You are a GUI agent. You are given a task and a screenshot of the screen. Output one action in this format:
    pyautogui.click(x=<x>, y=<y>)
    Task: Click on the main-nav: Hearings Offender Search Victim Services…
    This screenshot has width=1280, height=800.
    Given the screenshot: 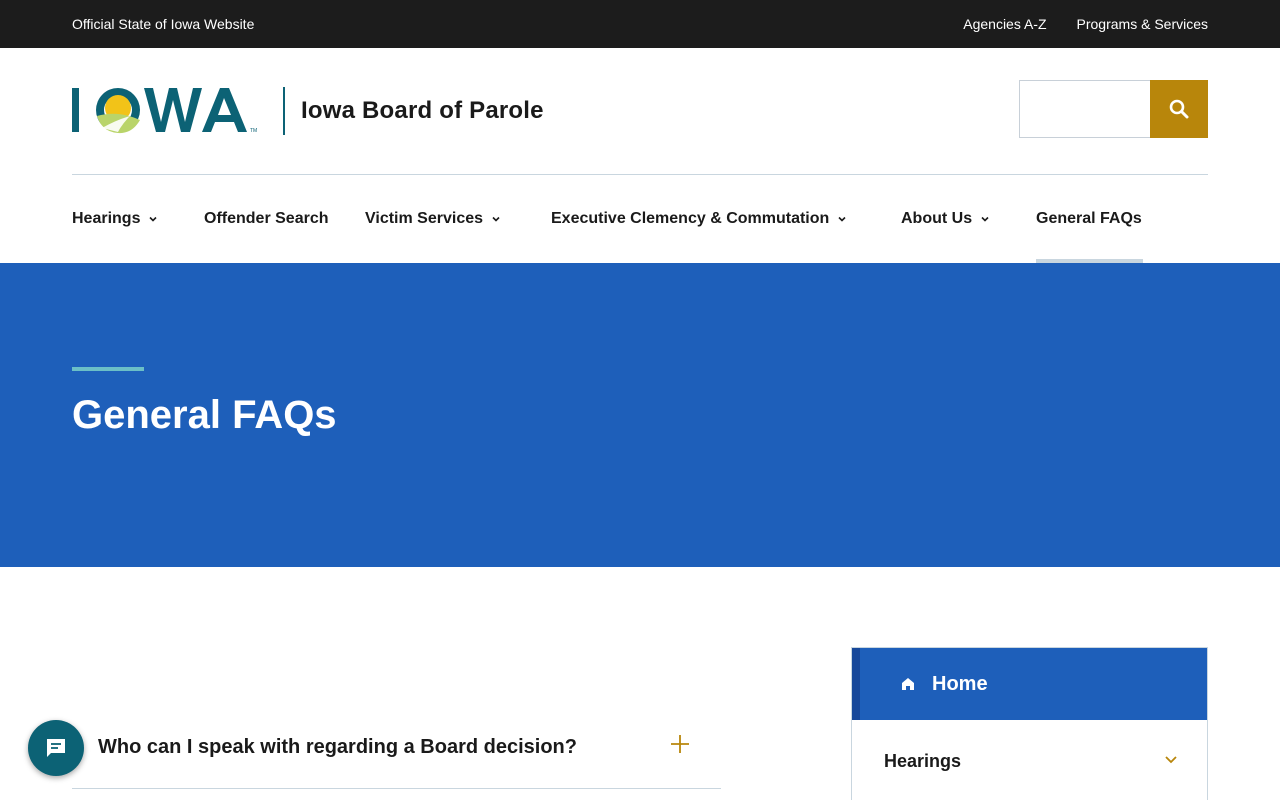 What is the action you would take?
    pyautogui.click(x=640, y=219)
    